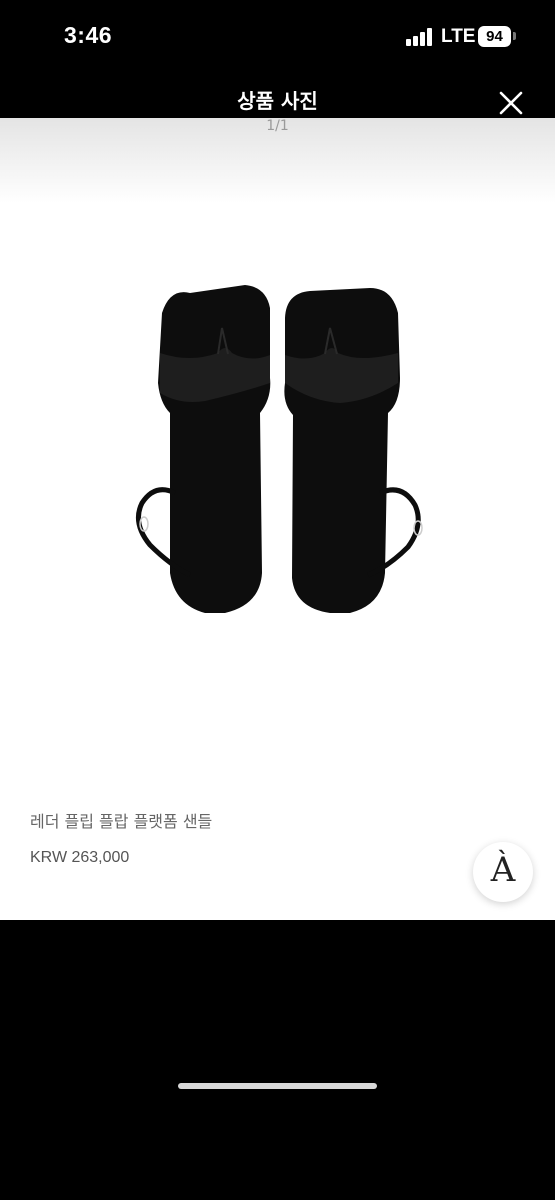 The image size is (555, 1200). What do you see at coordinates (458, 36) in the screenshot?
I see `network-label: LTE` at bounding box center [458, 36].